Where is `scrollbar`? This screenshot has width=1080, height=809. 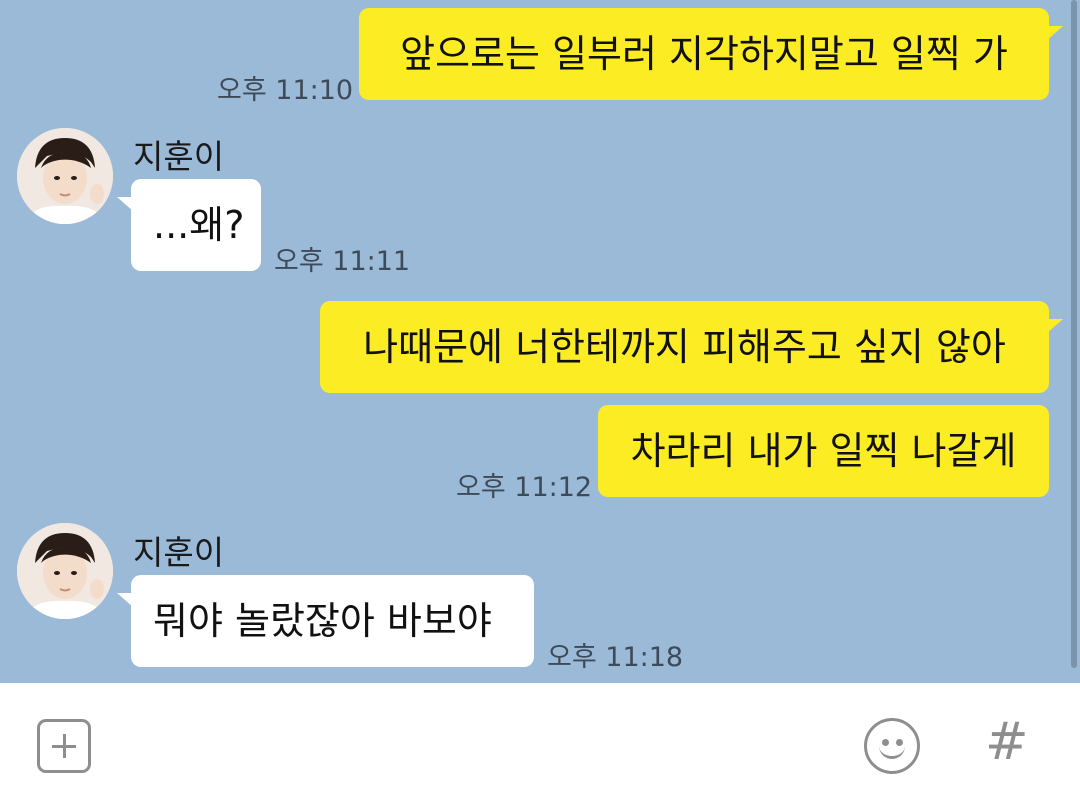
scrollbar is located at coordinates (1074, 335).